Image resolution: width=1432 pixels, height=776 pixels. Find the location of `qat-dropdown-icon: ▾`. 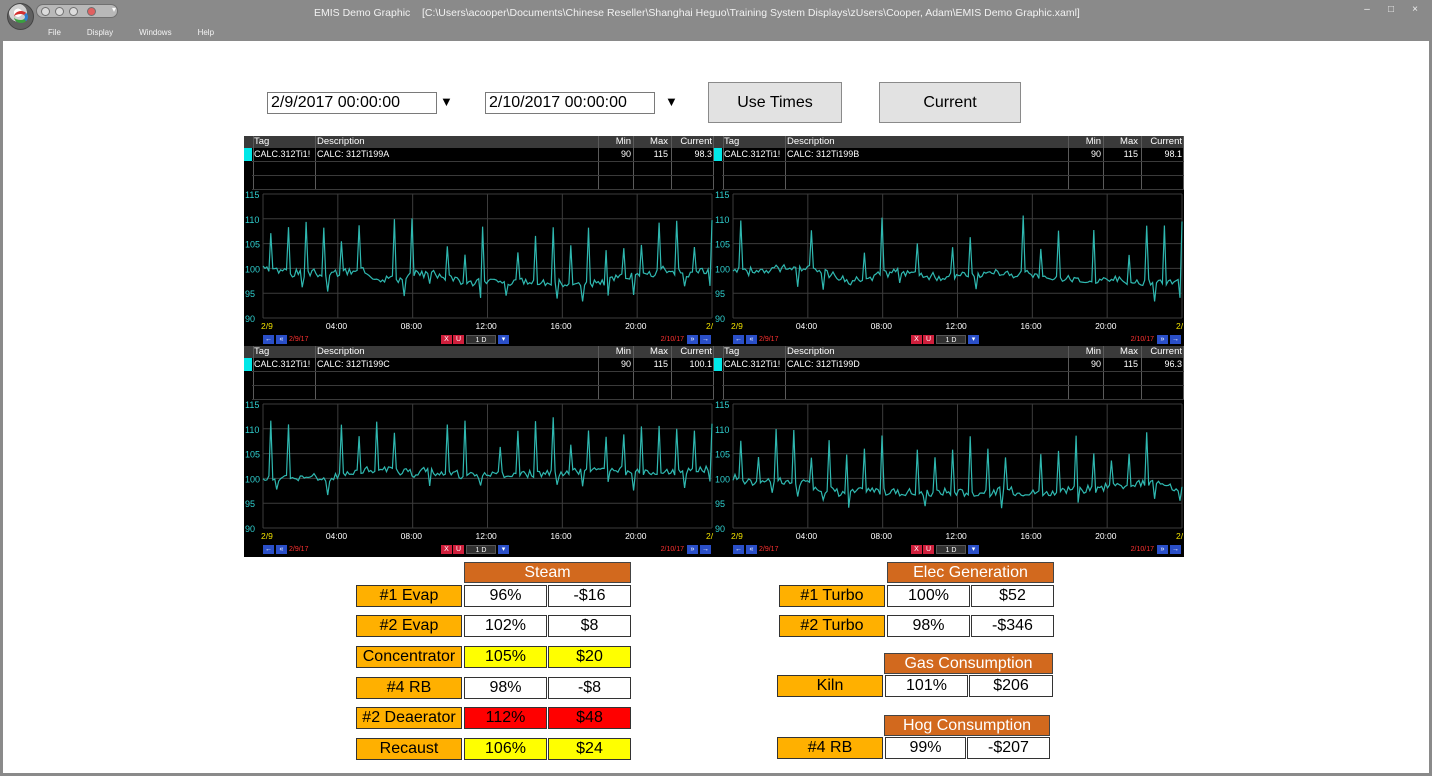

qat-dropdown-icon: ▾ is located at coordinates (114, 9).